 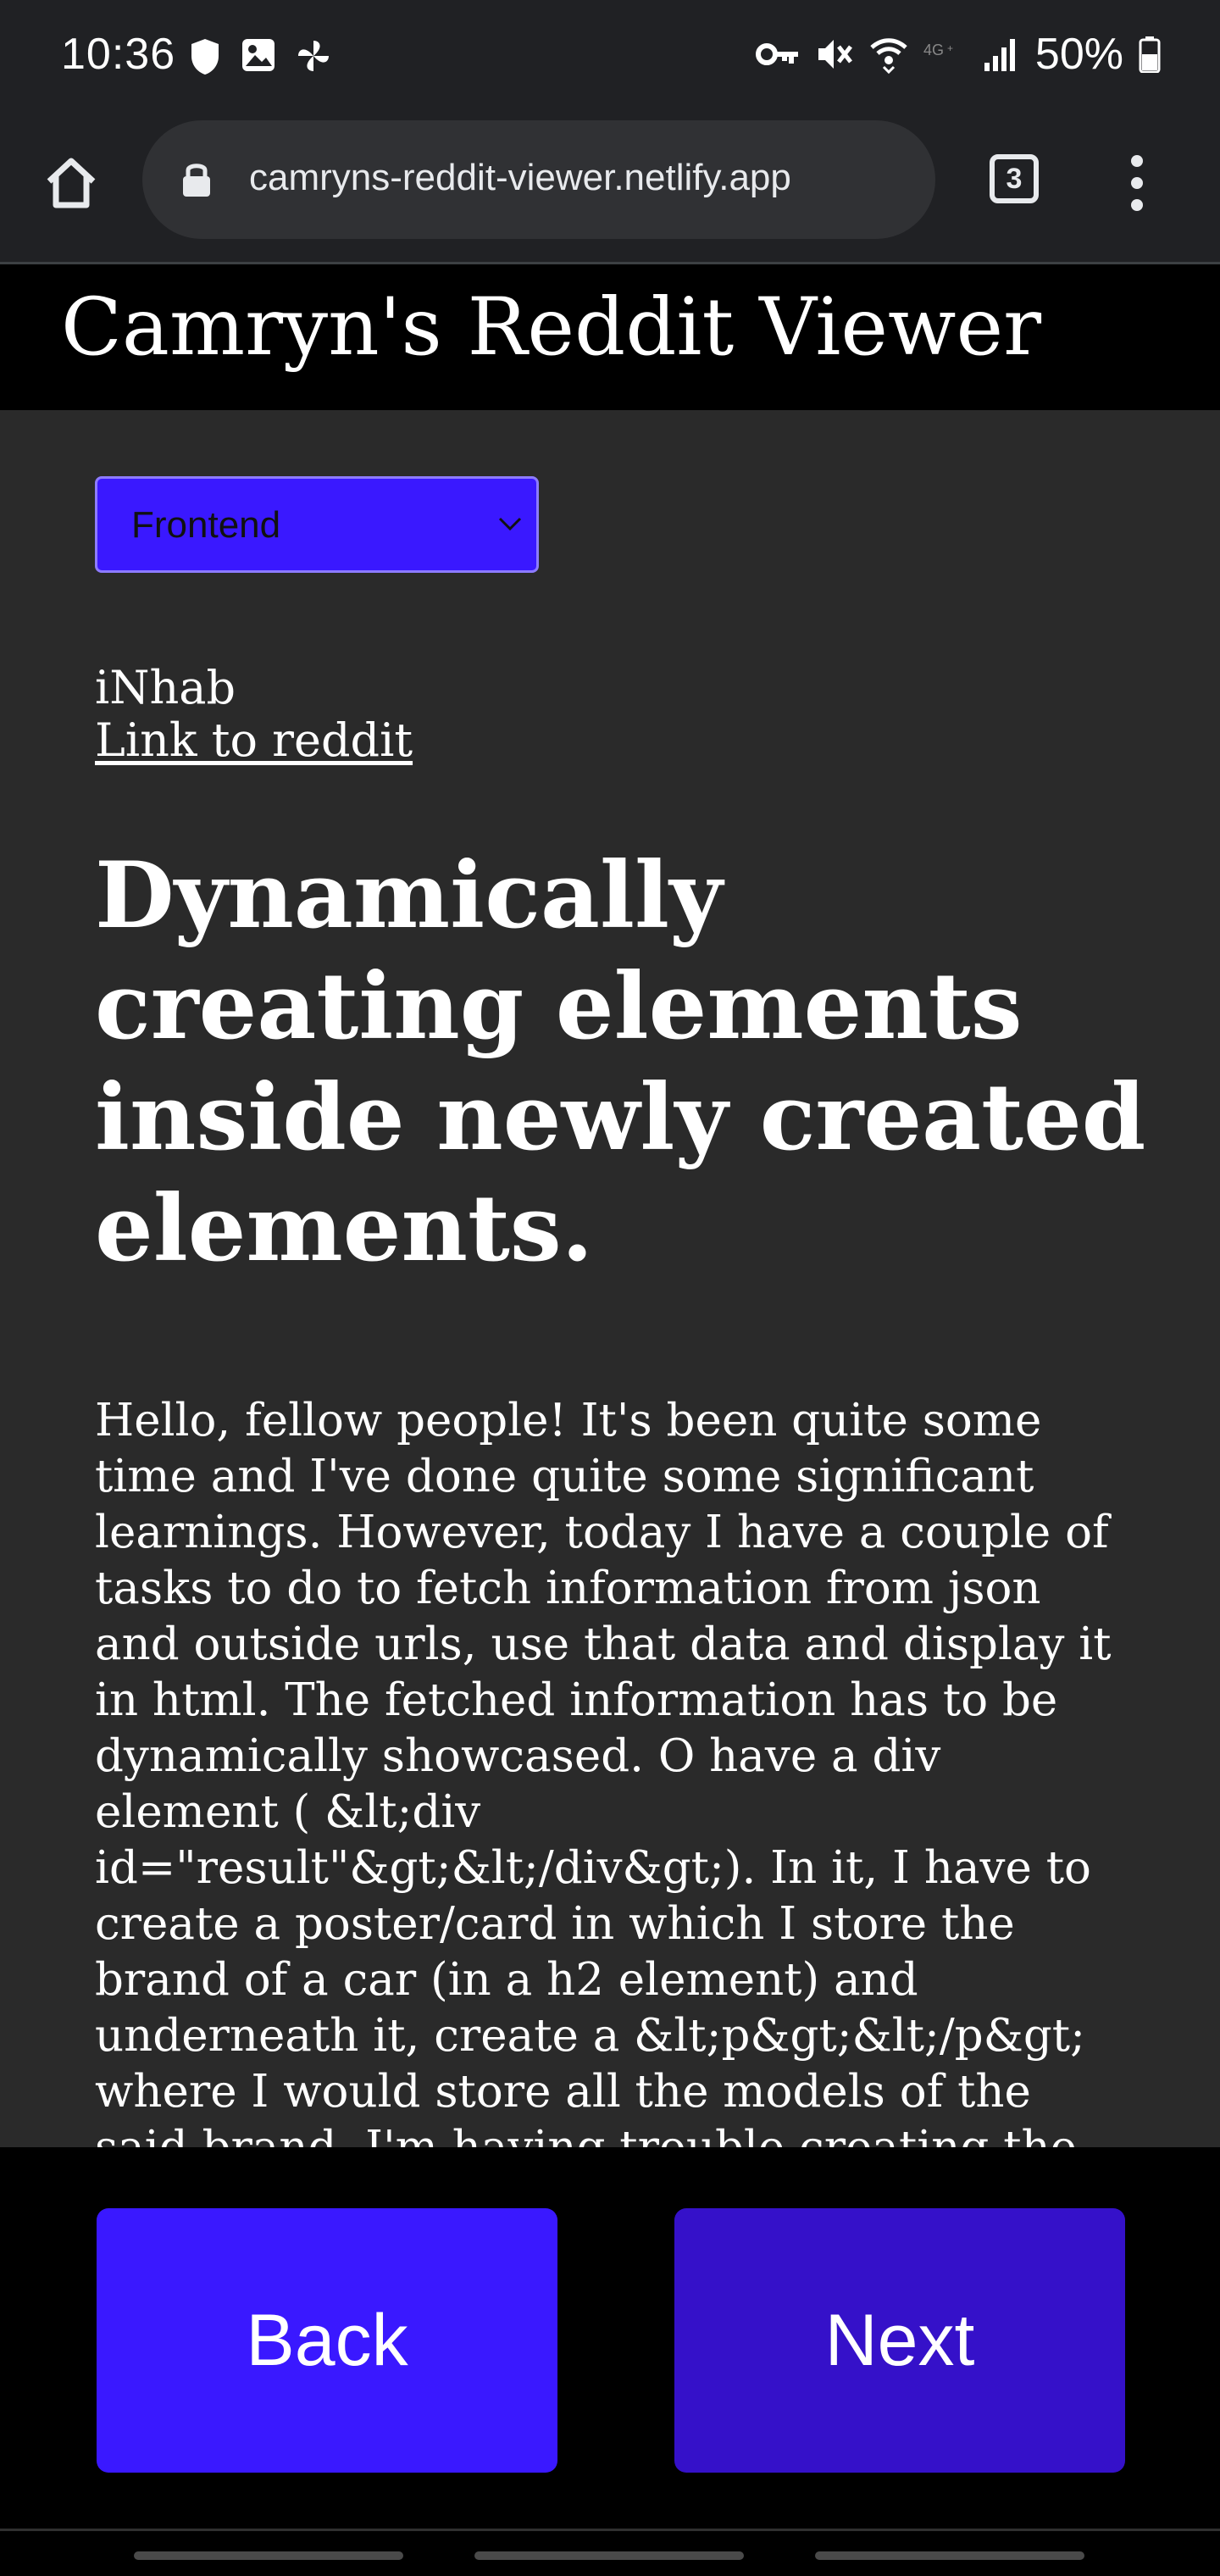 I want to click on lock-icon, so click(x=196, y=178).